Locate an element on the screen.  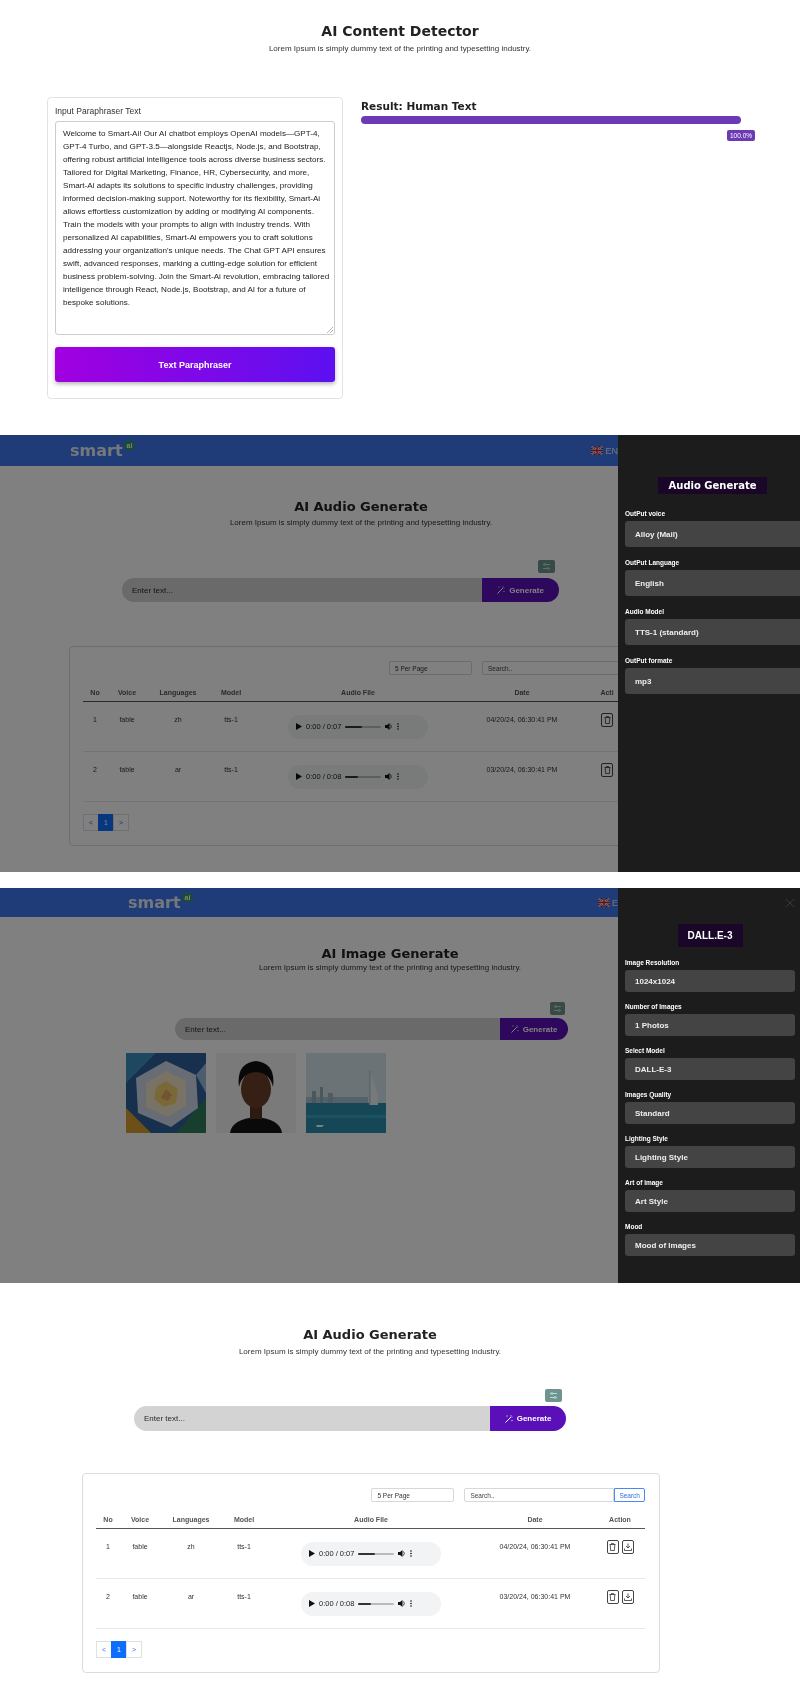
select-field: English is located at coordinates (712, 583).